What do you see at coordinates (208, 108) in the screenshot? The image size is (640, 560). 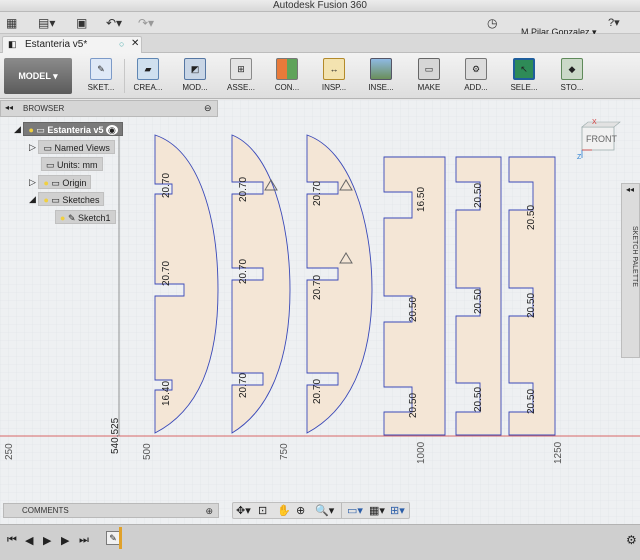 I see `browser-minimize-icon: ⊖` at bounding box center [208, 108].